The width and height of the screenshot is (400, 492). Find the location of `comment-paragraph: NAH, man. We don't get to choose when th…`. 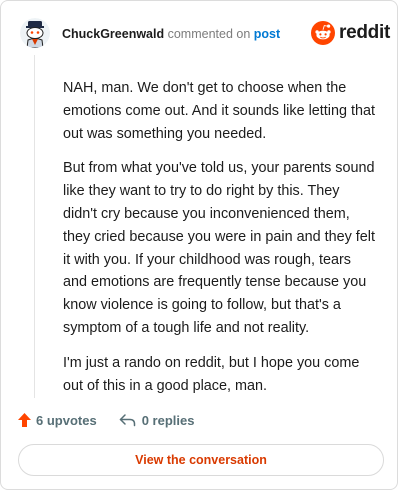

comment-paragraph: NAH, man. We don't get to choose when th… is located at coordinates (219, 111).